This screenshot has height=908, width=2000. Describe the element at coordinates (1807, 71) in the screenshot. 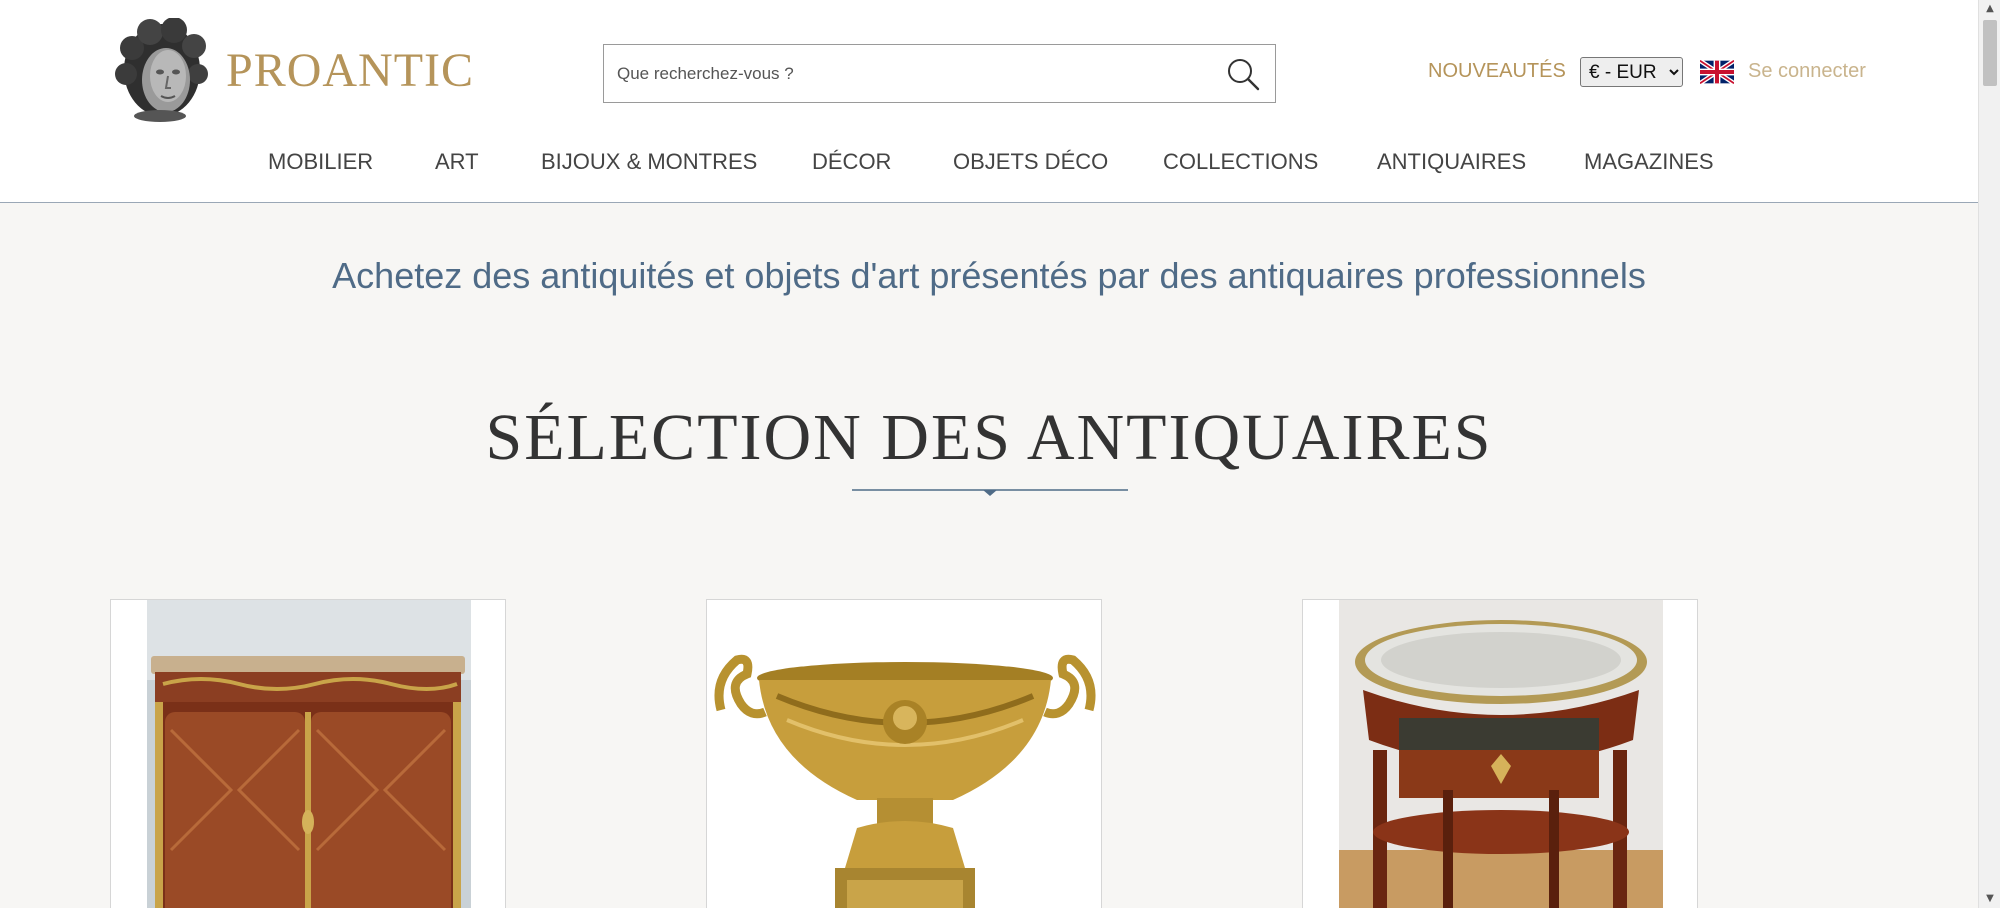

I see `login-link: Se connecter` at that location.